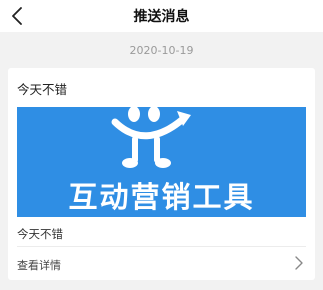 This screenshot has width=323, height=290. I want to click on message-title: 今天不错, so click(42, 89).